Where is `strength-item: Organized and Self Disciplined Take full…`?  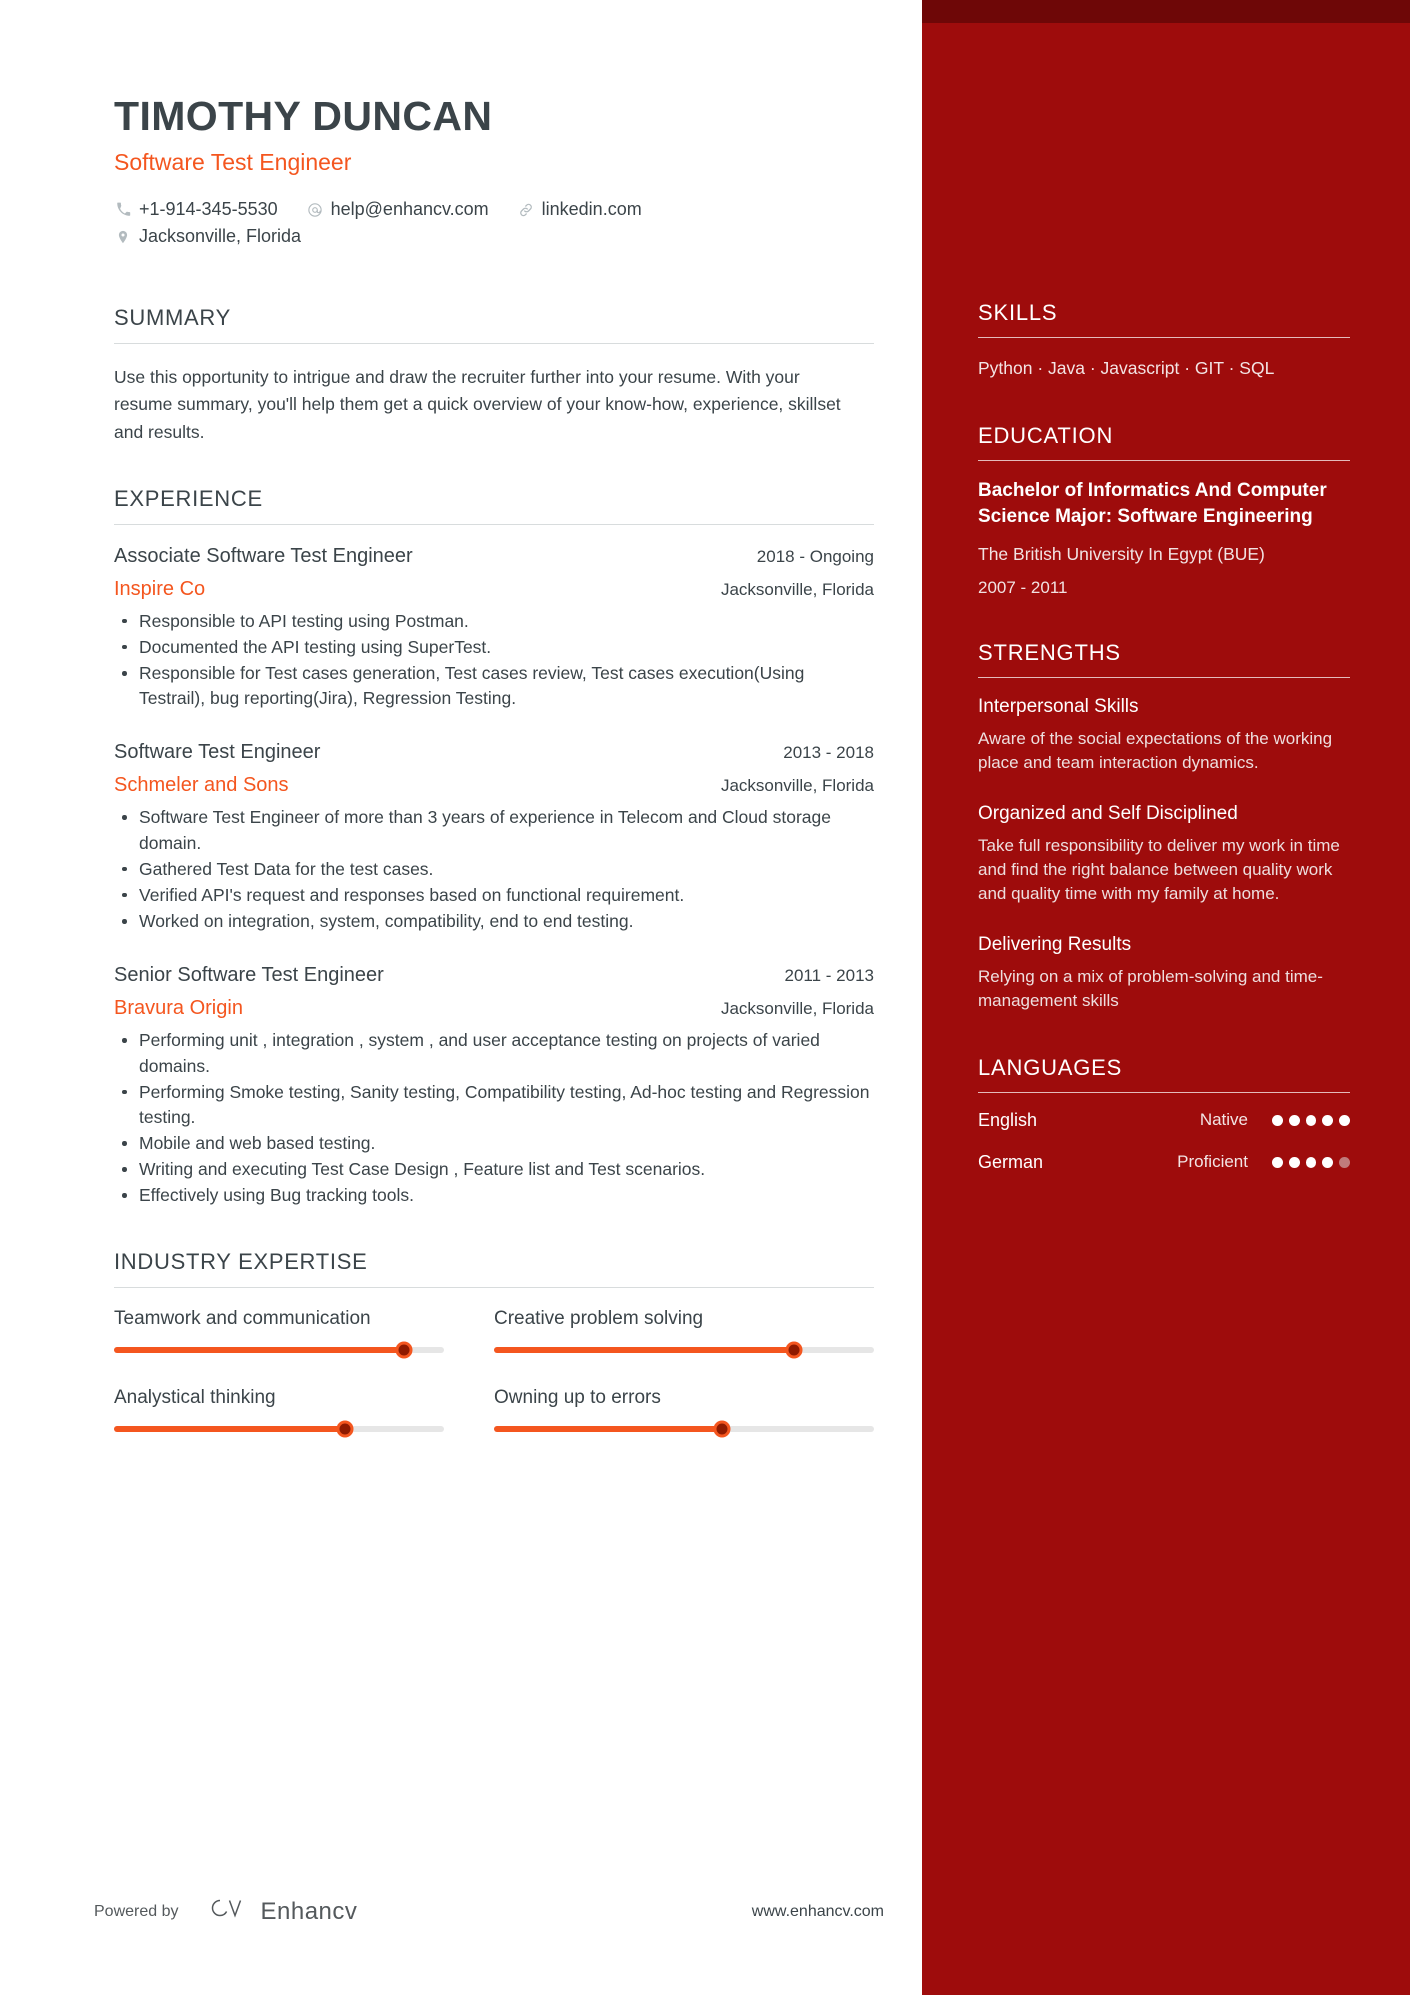
strength-item: Organized and Self Disciplined Take full… is located at coordinates (1164, 854).